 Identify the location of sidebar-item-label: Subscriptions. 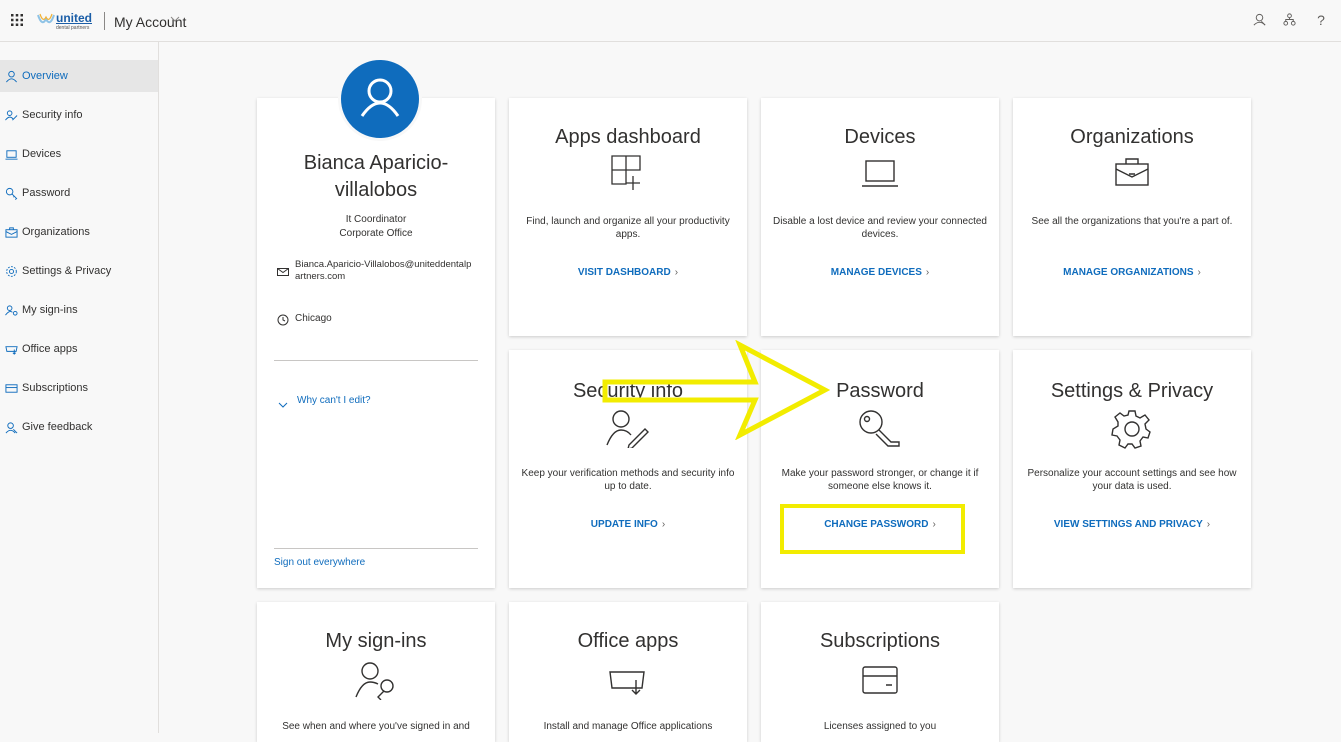
(55, 388).